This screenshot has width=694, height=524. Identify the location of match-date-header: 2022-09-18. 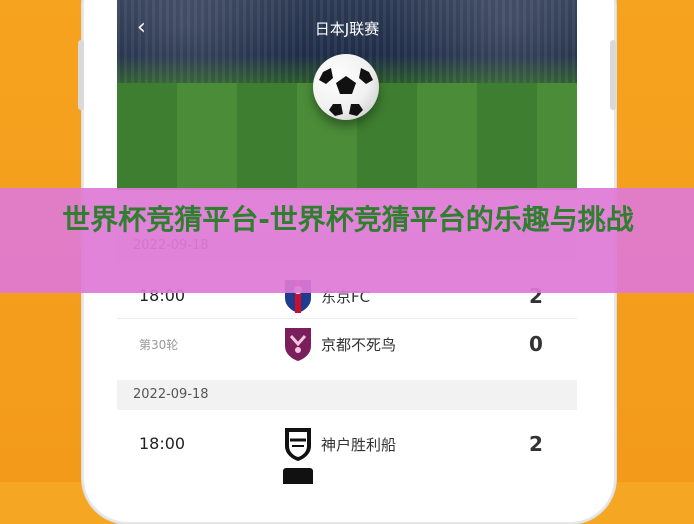
(347, 395).